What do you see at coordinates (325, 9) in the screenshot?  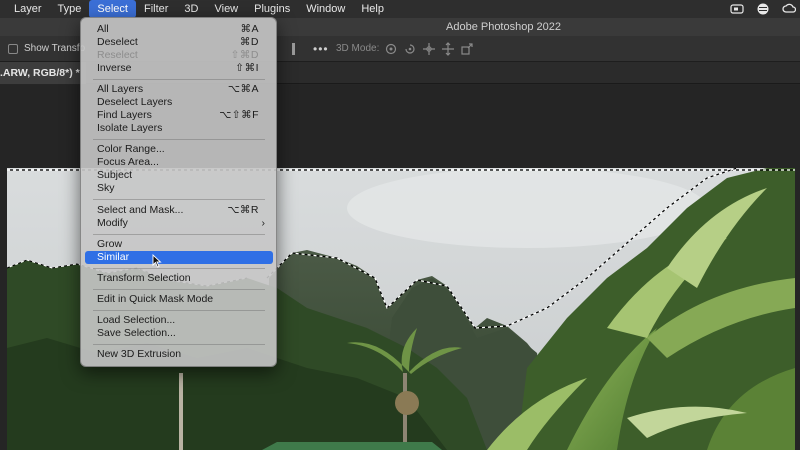 I see `menu-window: Window` at bounding box center [325, 9].